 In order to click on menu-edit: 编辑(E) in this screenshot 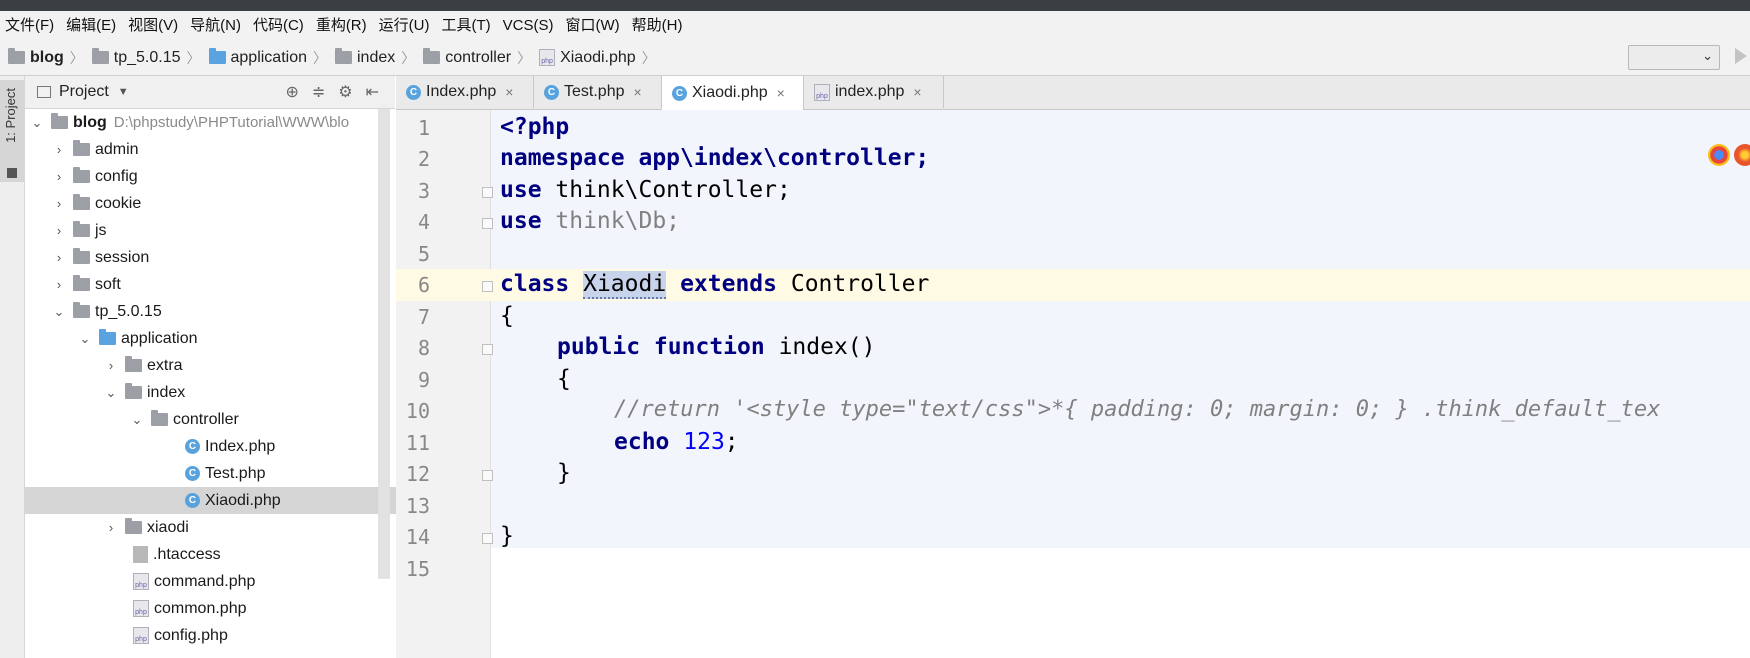, I will do `click(92, 25)`.